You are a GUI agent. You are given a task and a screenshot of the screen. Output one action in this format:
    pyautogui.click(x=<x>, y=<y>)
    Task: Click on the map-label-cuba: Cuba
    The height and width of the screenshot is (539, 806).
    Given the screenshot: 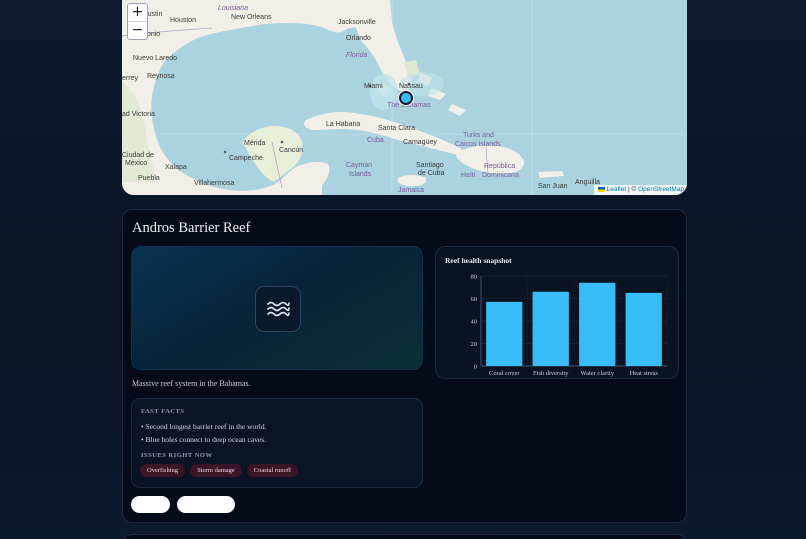 What is the action you would take?
    pyautogui.click(x=375, y=140)
    